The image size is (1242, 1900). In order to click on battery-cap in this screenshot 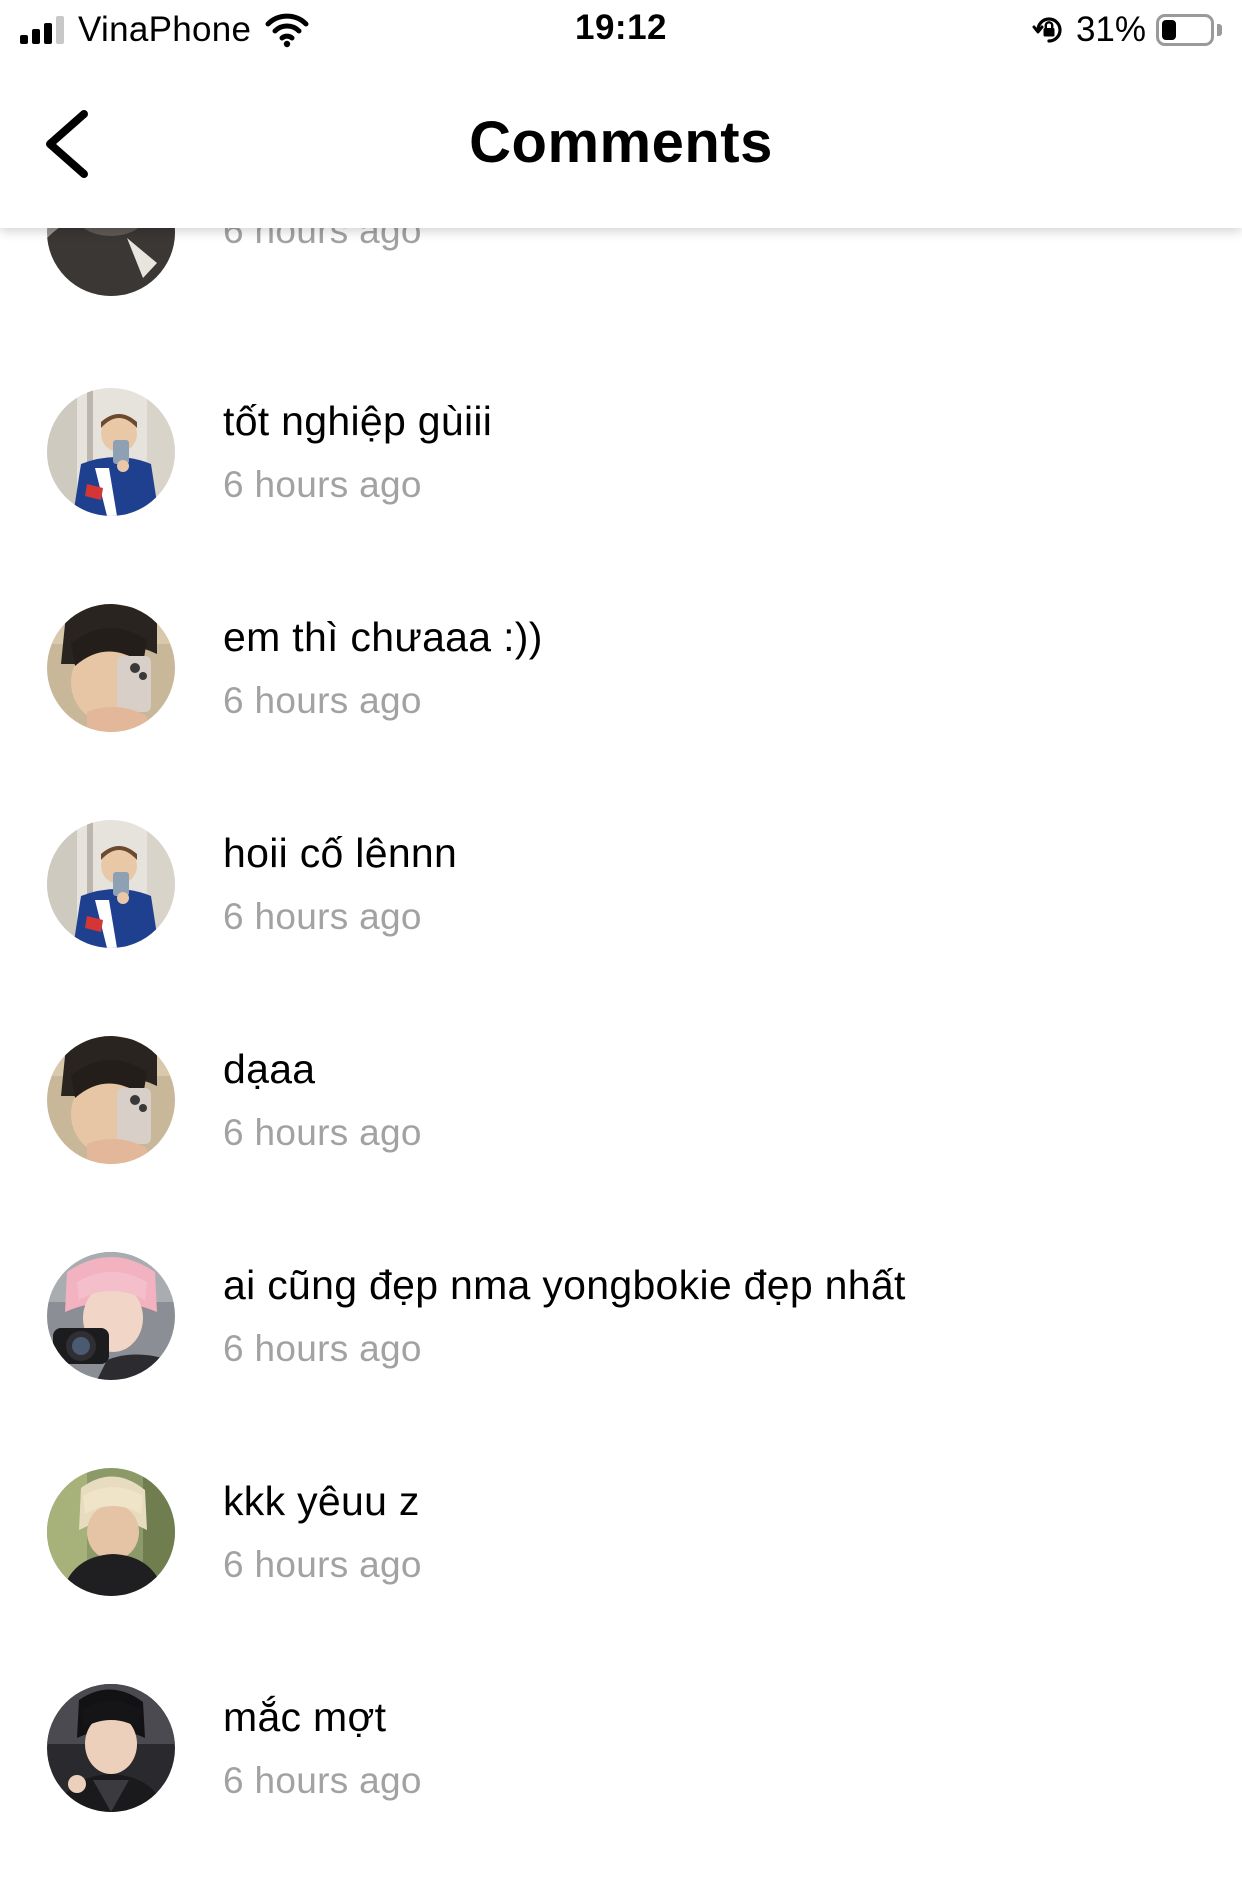, I will do `click(1219, 30)`.